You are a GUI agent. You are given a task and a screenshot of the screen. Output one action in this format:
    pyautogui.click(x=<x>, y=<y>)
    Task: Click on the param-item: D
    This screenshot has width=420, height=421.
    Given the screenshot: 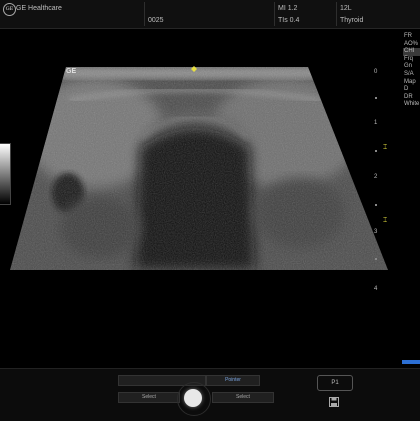 What is the action you would take?
    pyautogui.click(x=406, y=89)
    